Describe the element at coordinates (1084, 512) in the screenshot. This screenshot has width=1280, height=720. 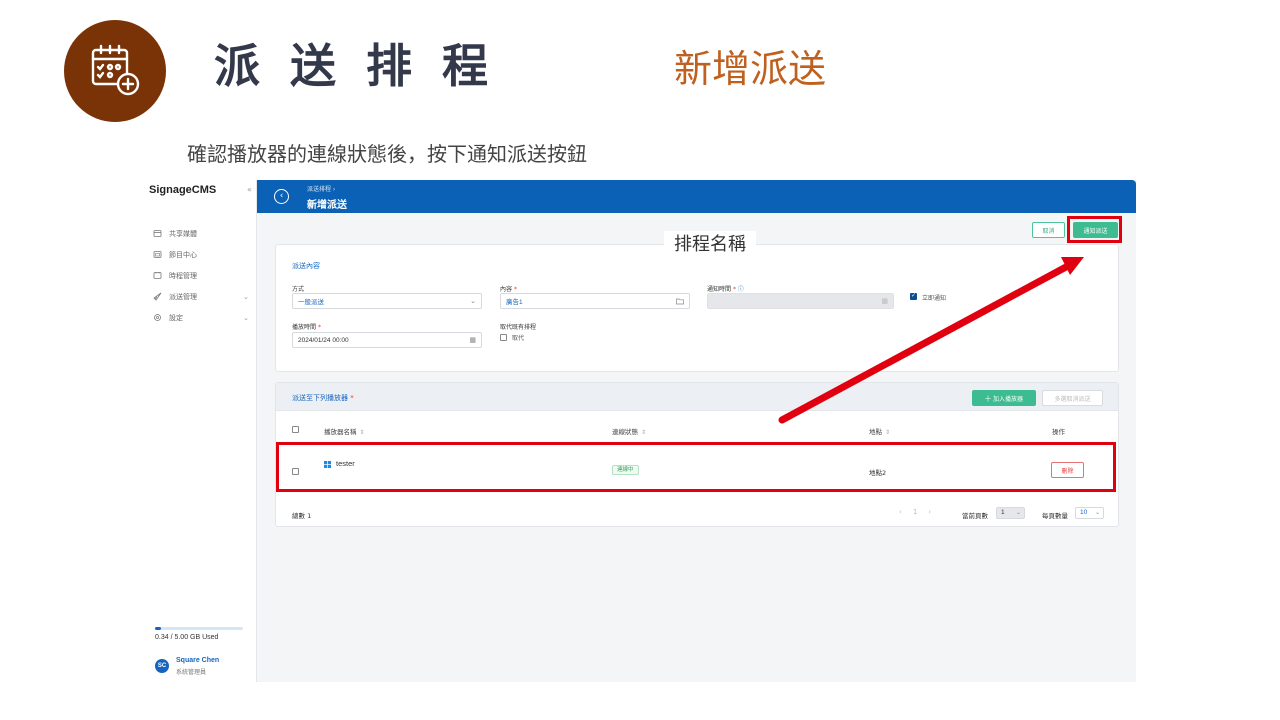
I see `page-size-value: 10` at that location.